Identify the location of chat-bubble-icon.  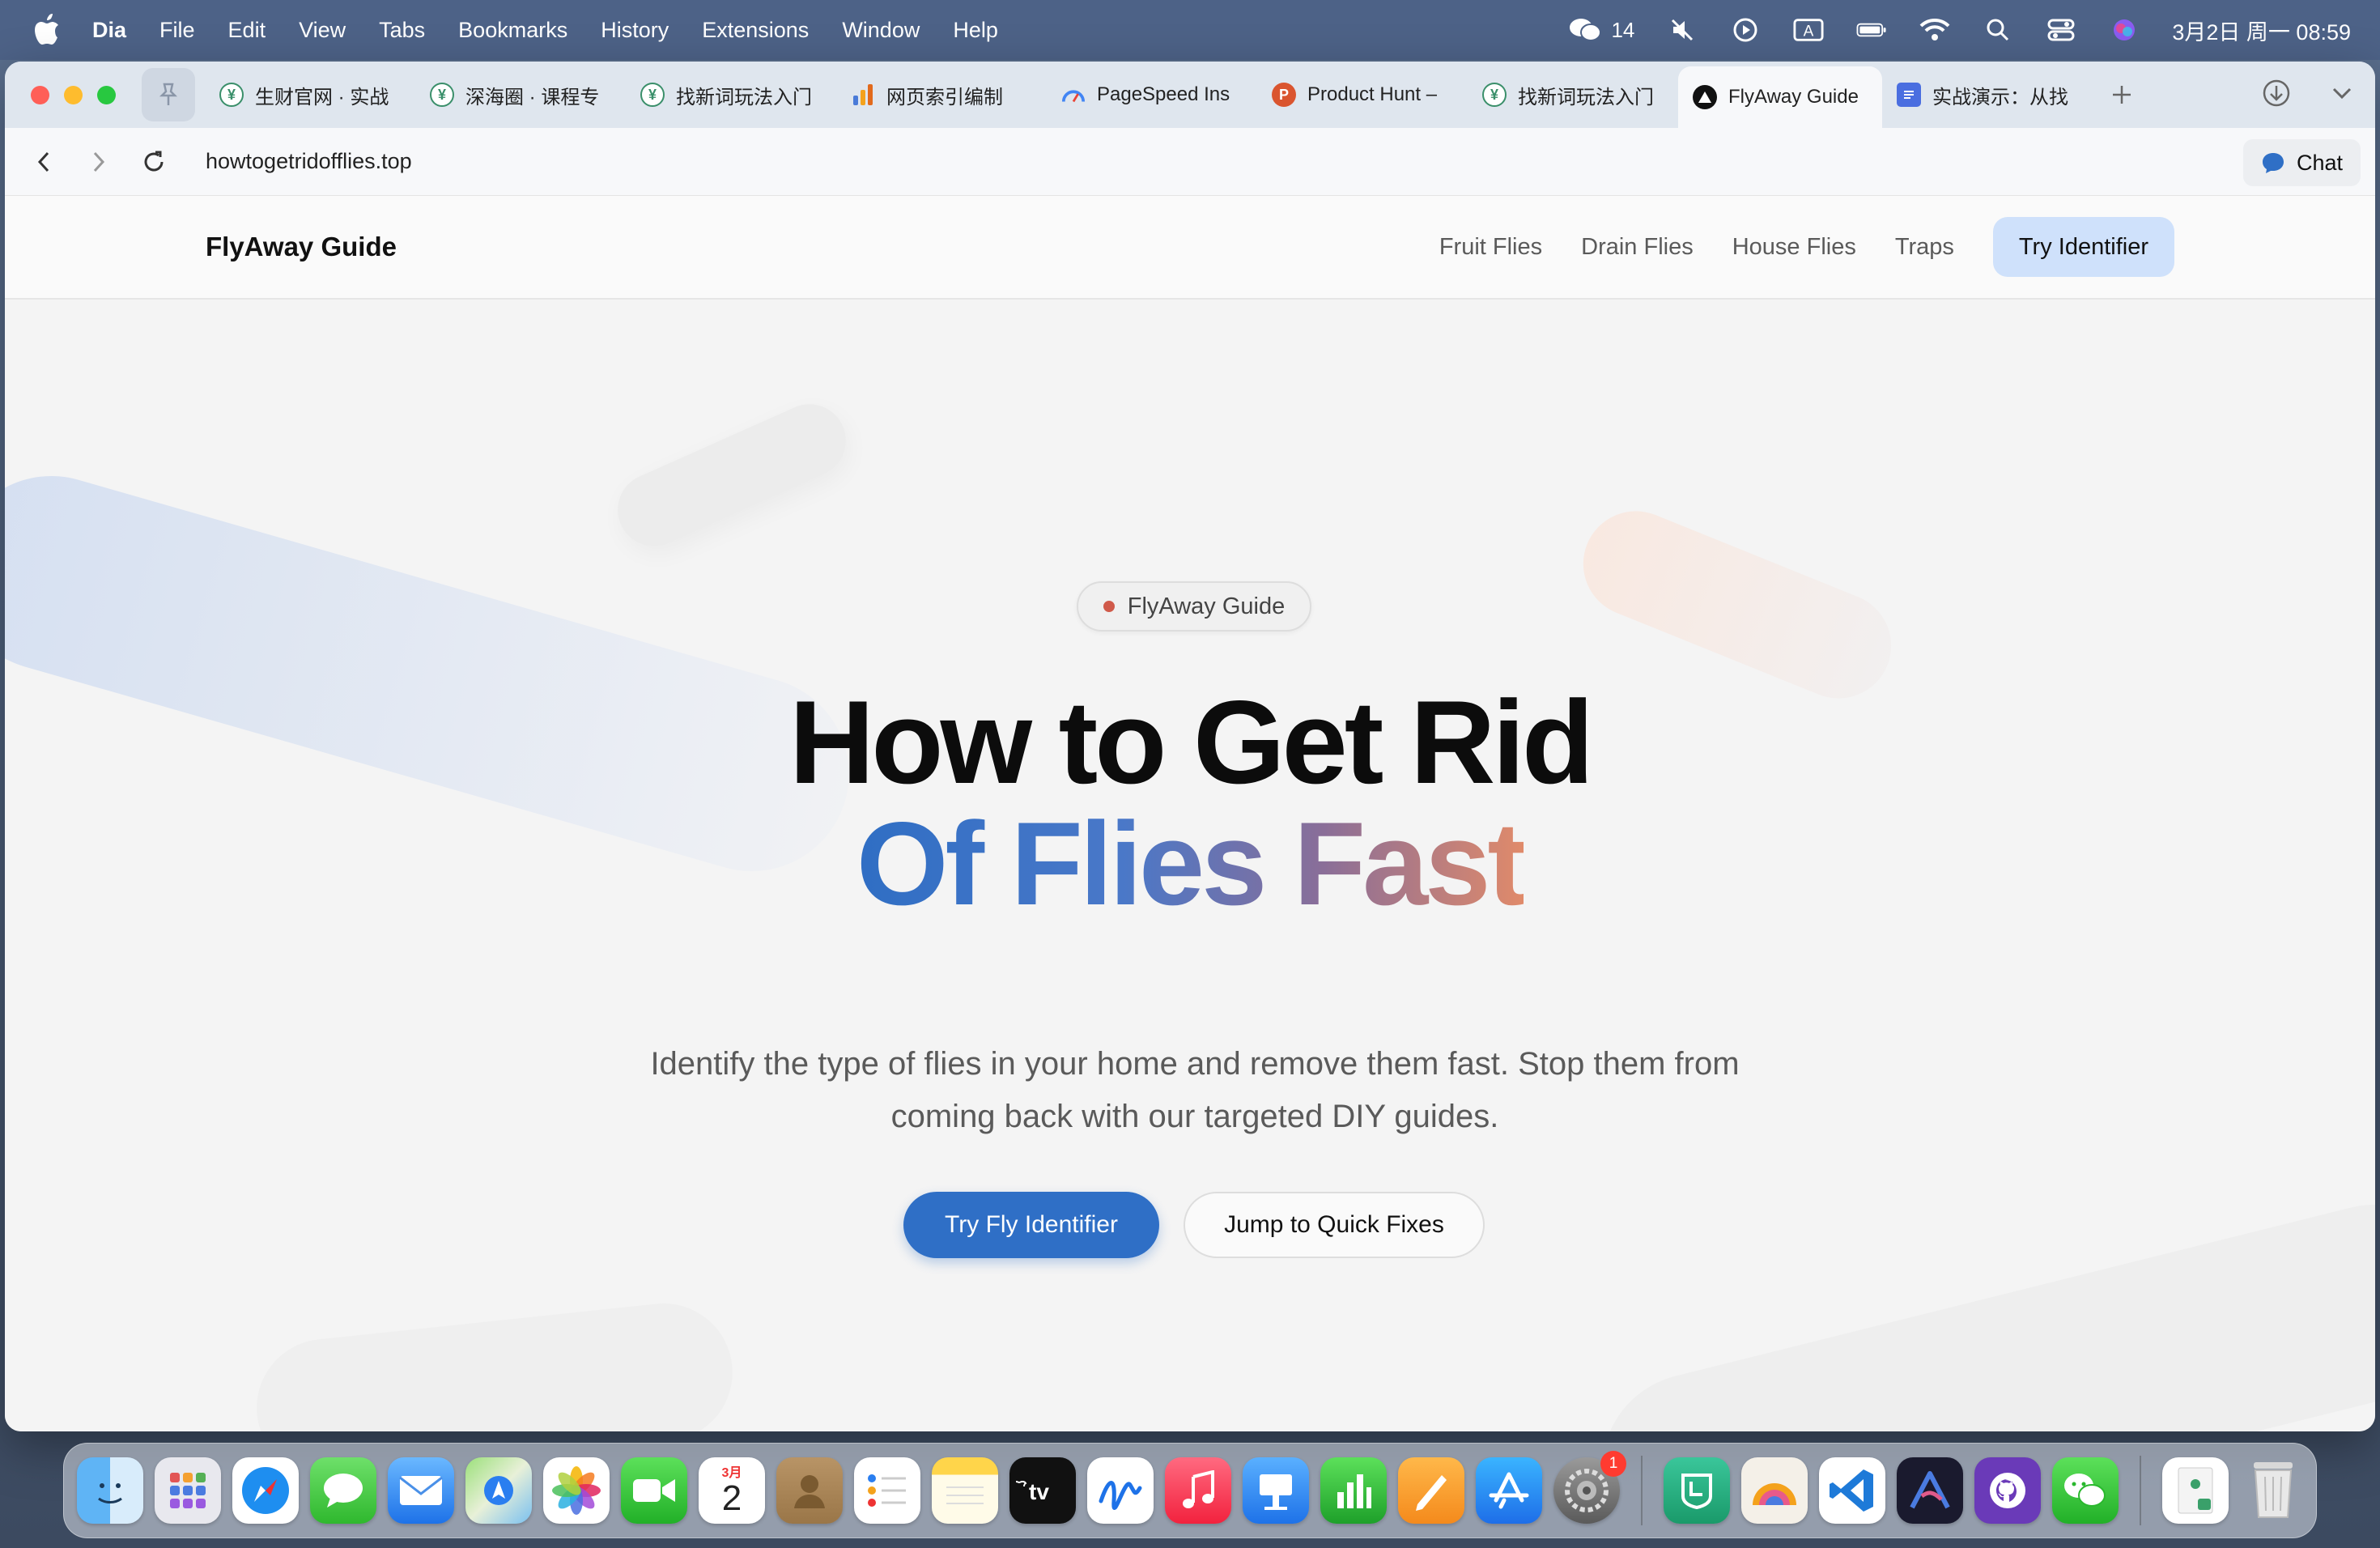
(2273, 163).